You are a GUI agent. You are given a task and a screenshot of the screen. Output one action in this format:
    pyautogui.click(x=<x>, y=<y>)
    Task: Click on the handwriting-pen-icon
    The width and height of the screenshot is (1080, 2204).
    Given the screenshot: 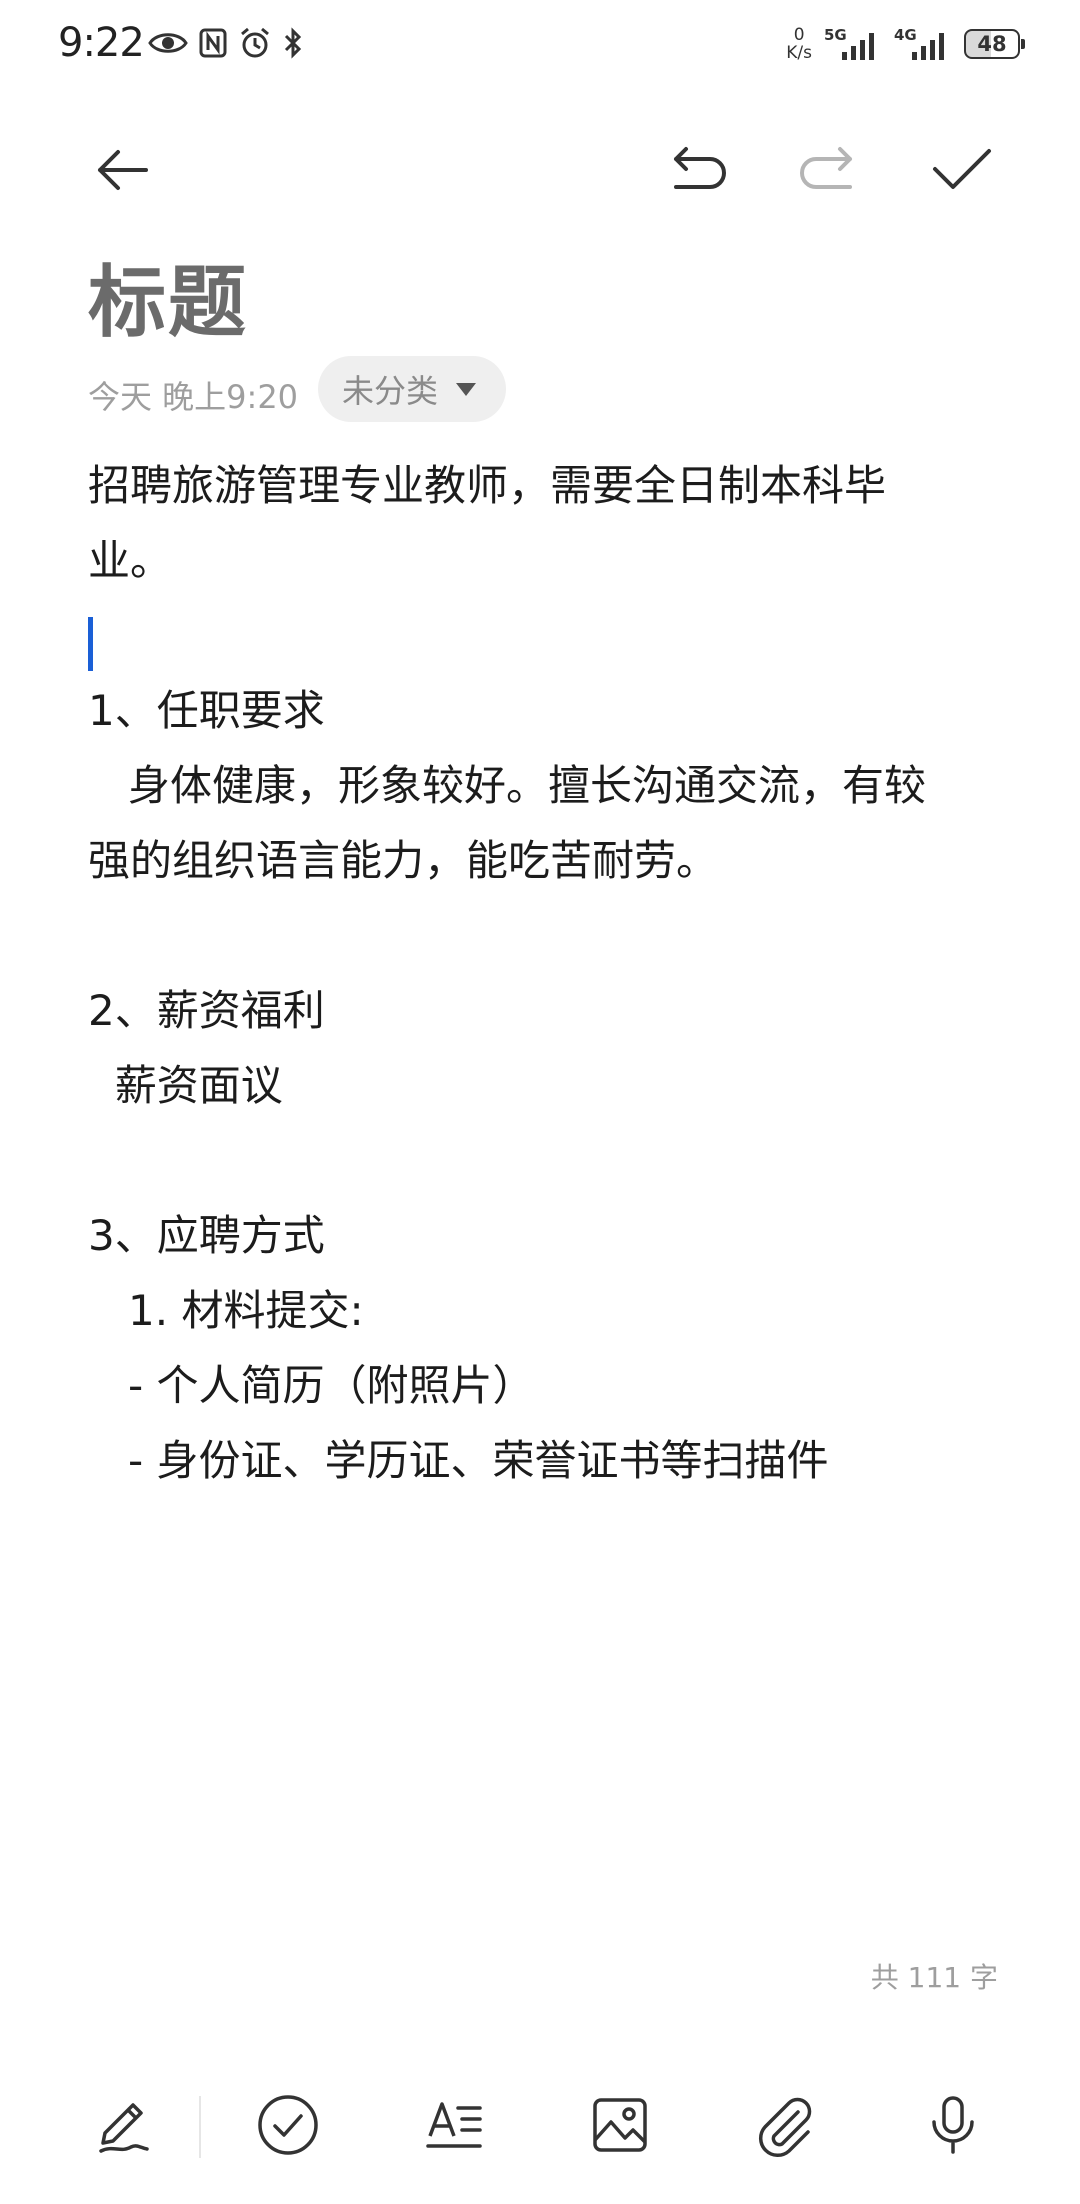 What is the action you would take?
    pyautogui.click(x=124, y=2128)
    